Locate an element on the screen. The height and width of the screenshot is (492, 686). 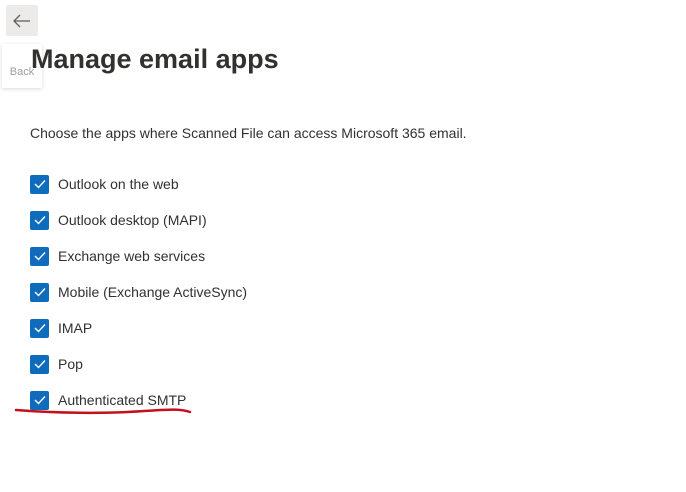
arrow-left-icon is located at coordinates (21, 20).